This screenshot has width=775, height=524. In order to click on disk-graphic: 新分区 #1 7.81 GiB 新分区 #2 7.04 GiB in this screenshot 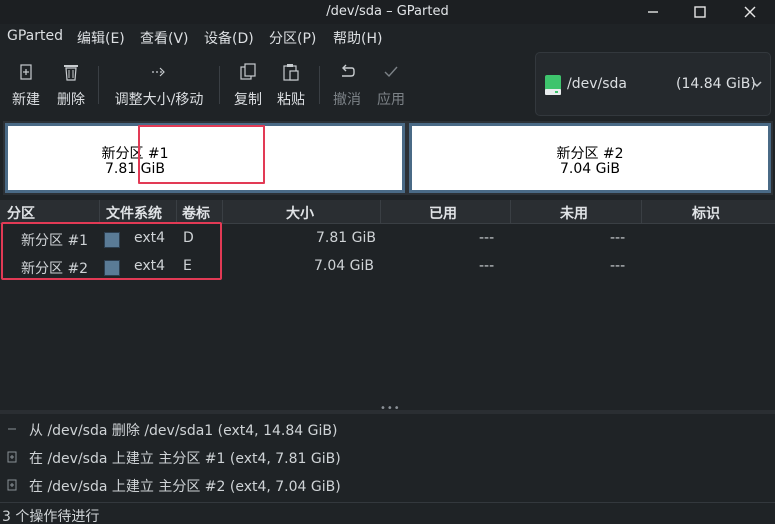, I will do `click(387, 159)`.